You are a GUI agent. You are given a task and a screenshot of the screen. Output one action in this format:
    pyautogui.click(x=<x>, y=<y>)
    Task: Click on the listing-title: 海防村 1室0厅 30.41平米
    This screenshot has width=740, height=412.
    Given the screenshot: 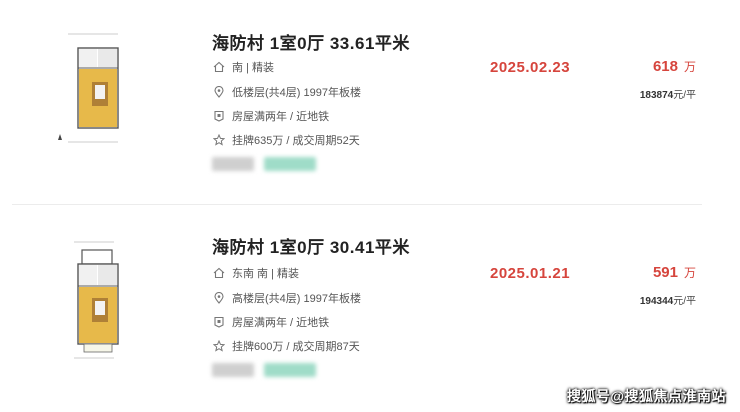 What is the action you would take?
    pyautogui.click(x=311, y=245)
    